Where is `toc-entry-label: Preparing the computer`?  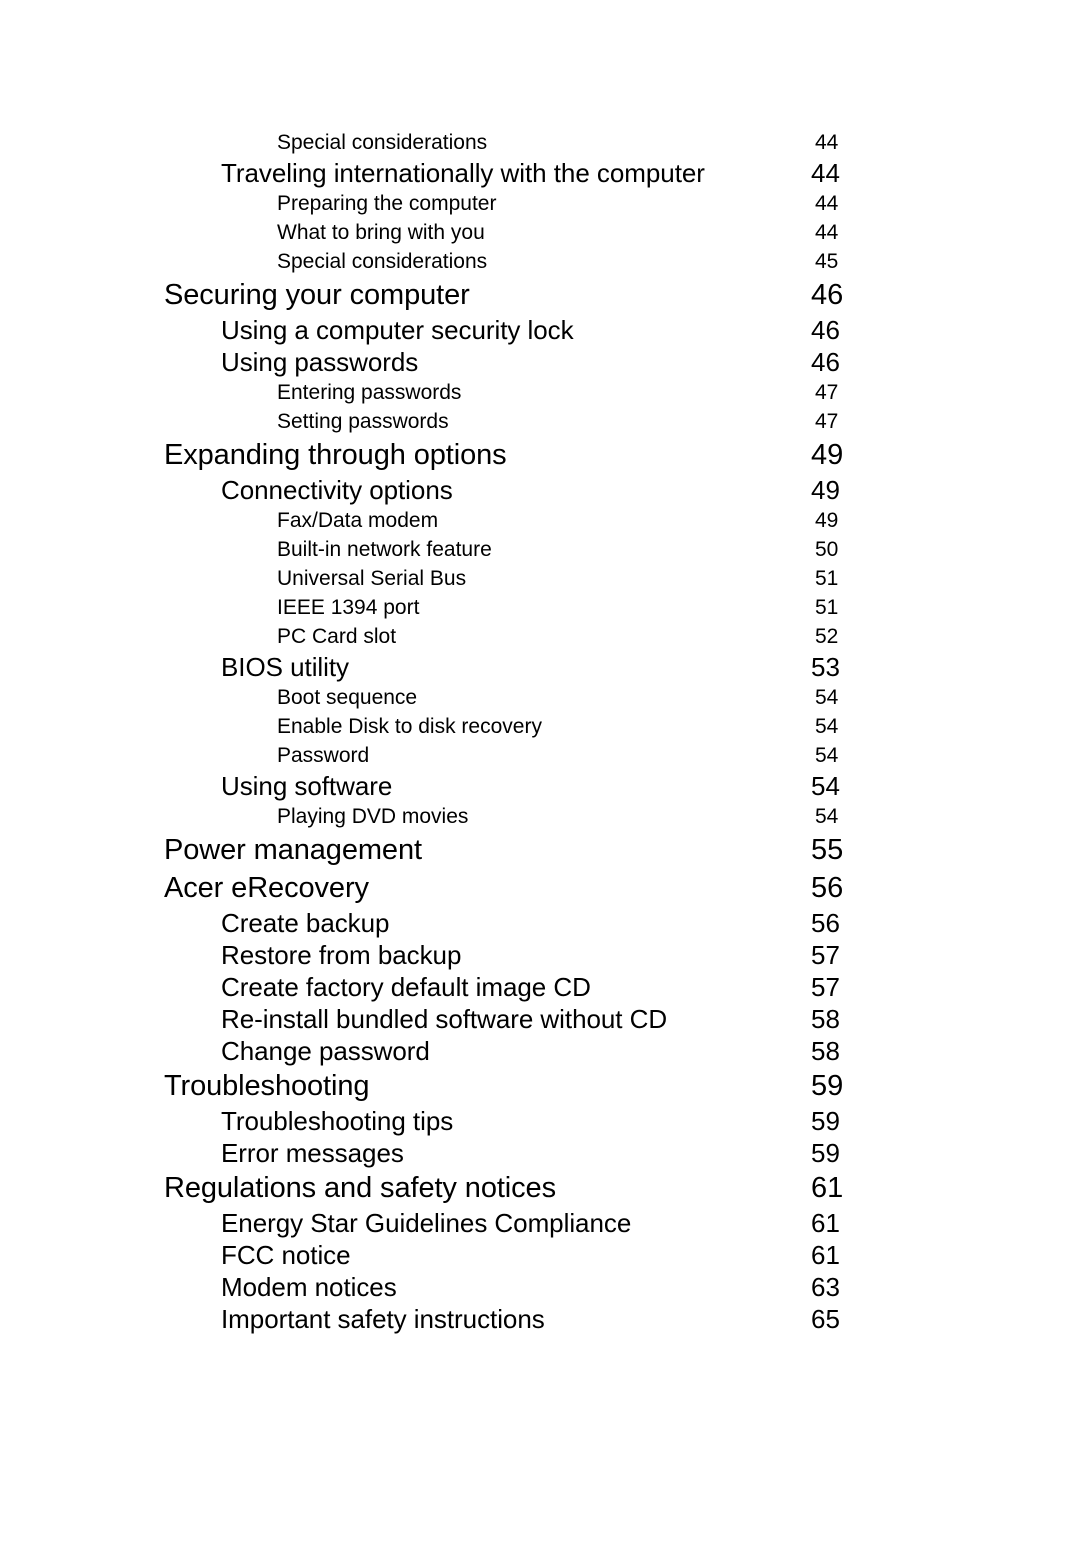
toc-entry-label: Preparing the computer is located at coordinates (387, 203).